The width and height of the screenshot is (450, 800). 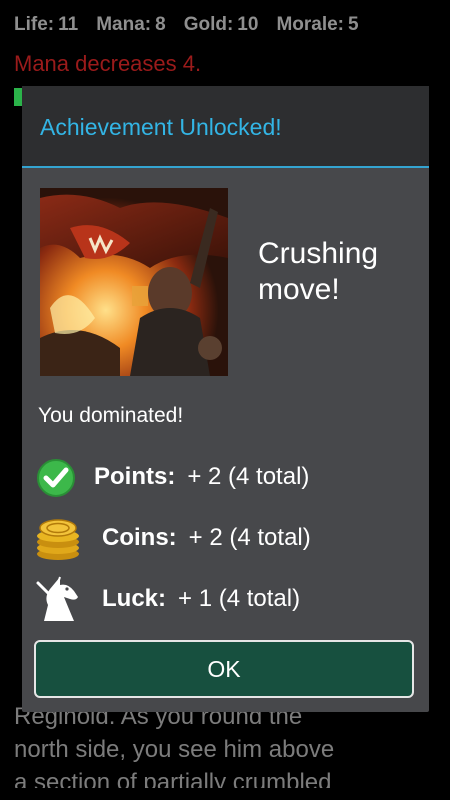 I want to click on achievement-message: You dominated!, so click(x=111, y=415).